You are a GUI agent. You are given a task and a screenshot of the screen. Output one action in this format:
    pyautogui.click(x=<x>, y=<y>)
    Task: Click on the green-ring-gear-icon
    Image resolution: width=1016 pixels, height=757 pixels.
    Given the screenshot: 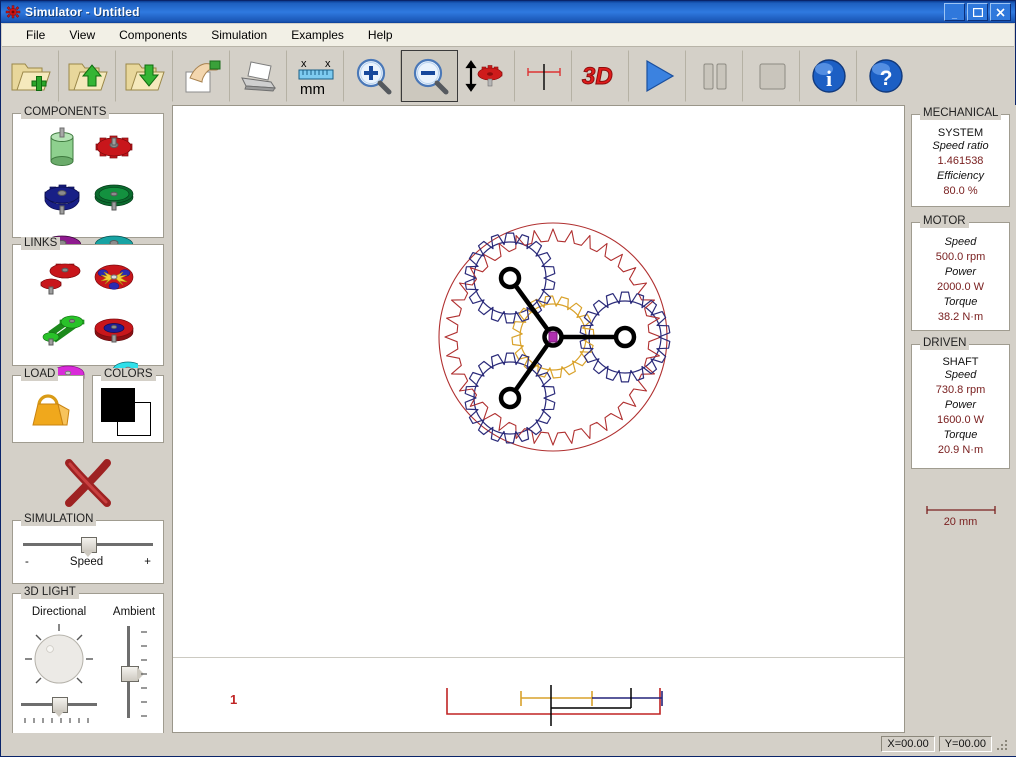 What is the action you would take?
    pyautogui.click(x=114, y=198)
    